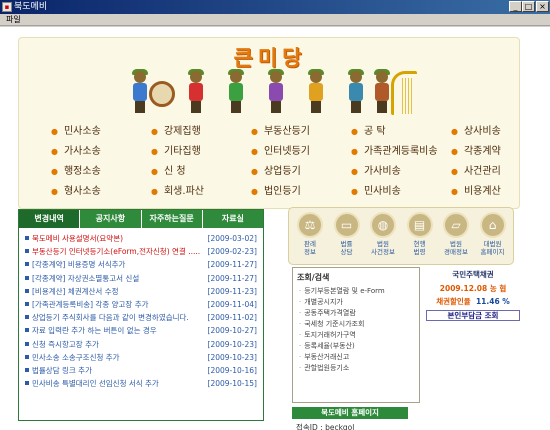  What do you see at coordinates (493, 234) in the screenshot?
I see `shortcut-button: ⌂ 대법원 홈페이지` at bounding box center [493, 234].